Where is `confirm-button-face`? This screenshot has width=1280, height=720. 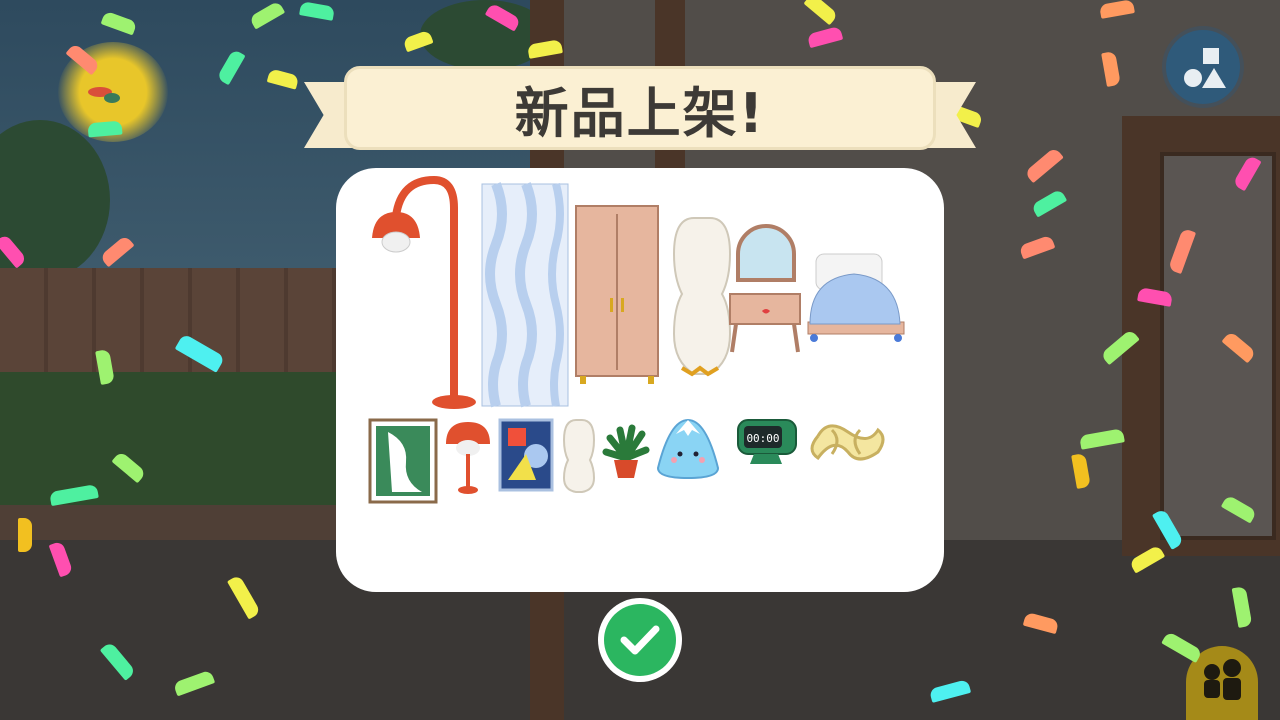
confirm-button-face is located at coordinates (640, 640).